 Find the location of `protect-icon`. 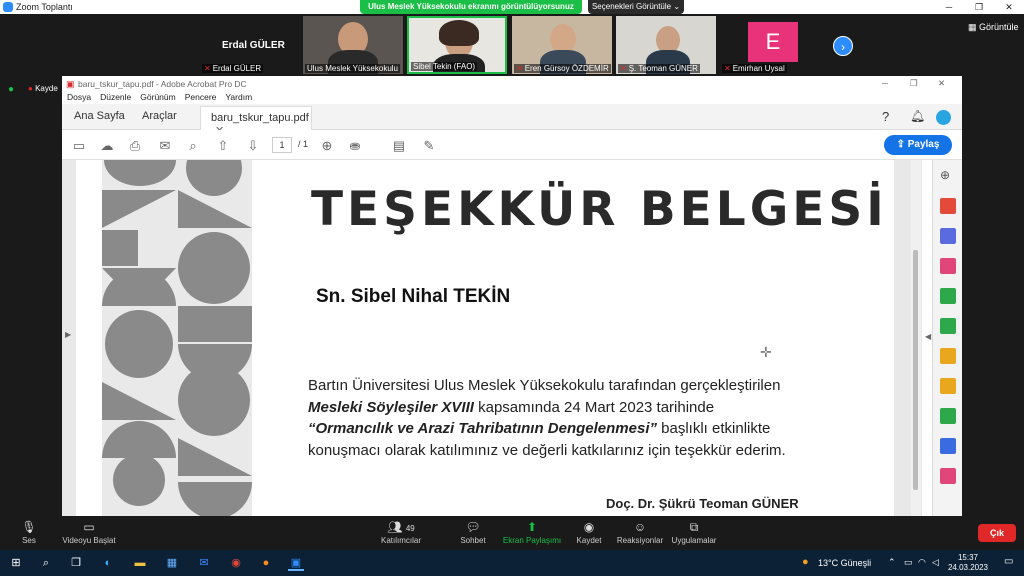

protect-icon is located at coordinates (948, 446).